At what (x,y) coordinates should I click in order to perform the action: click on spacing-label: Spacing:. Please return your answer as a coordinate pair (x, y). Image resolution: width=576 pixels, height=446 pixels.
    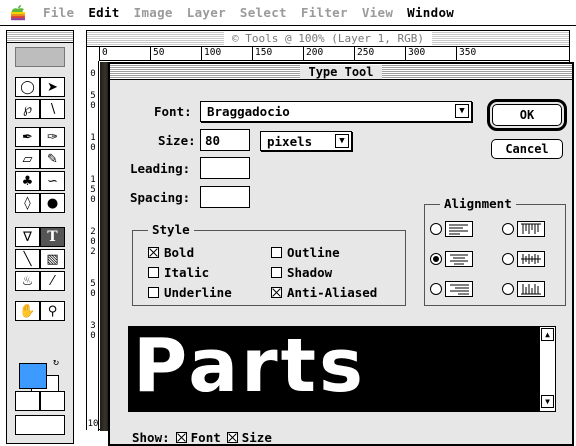
    Looking at the image, I should click on (160, 197).